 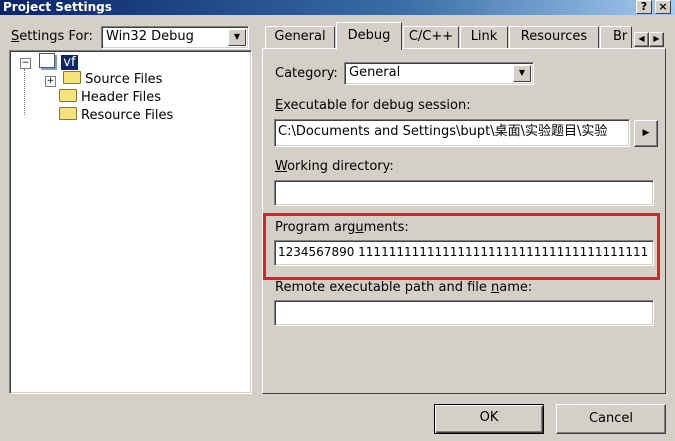 What do you see at coordinates (337, 7) in the screenshot?
I see `title-bar: Project Settings` at bounding box center [337, 7].